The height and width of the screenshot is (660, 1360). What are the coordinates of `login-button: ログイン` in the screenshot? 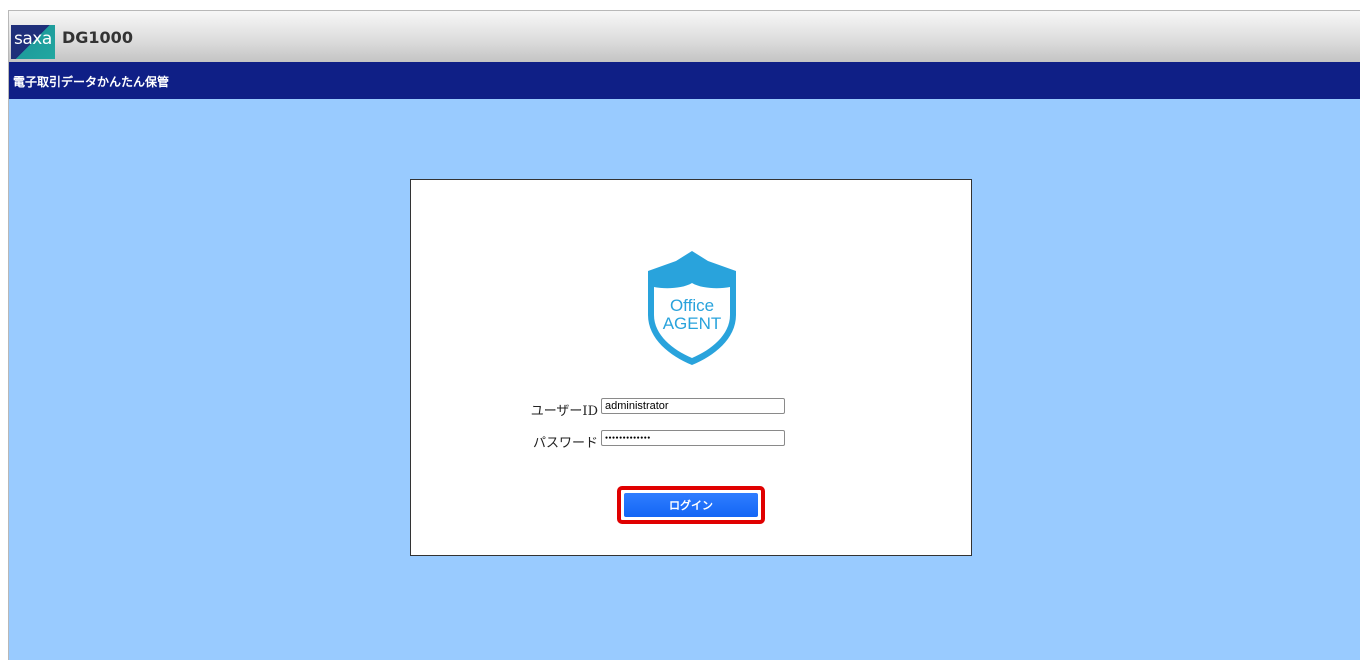 It's located at (691, 505).